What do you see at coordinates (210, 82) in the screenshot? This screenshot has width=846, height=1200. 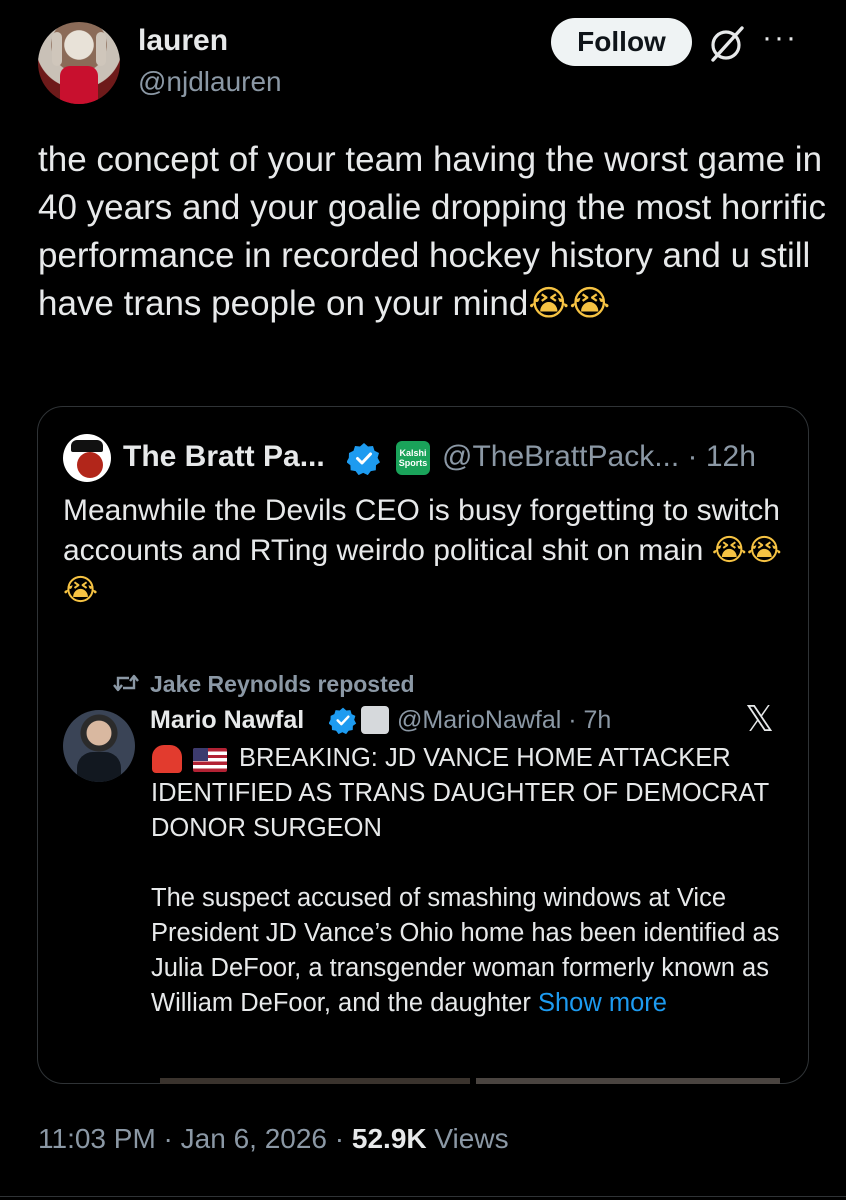 I see `author-handle: @njdlauren` at bounding box center [210, 82].